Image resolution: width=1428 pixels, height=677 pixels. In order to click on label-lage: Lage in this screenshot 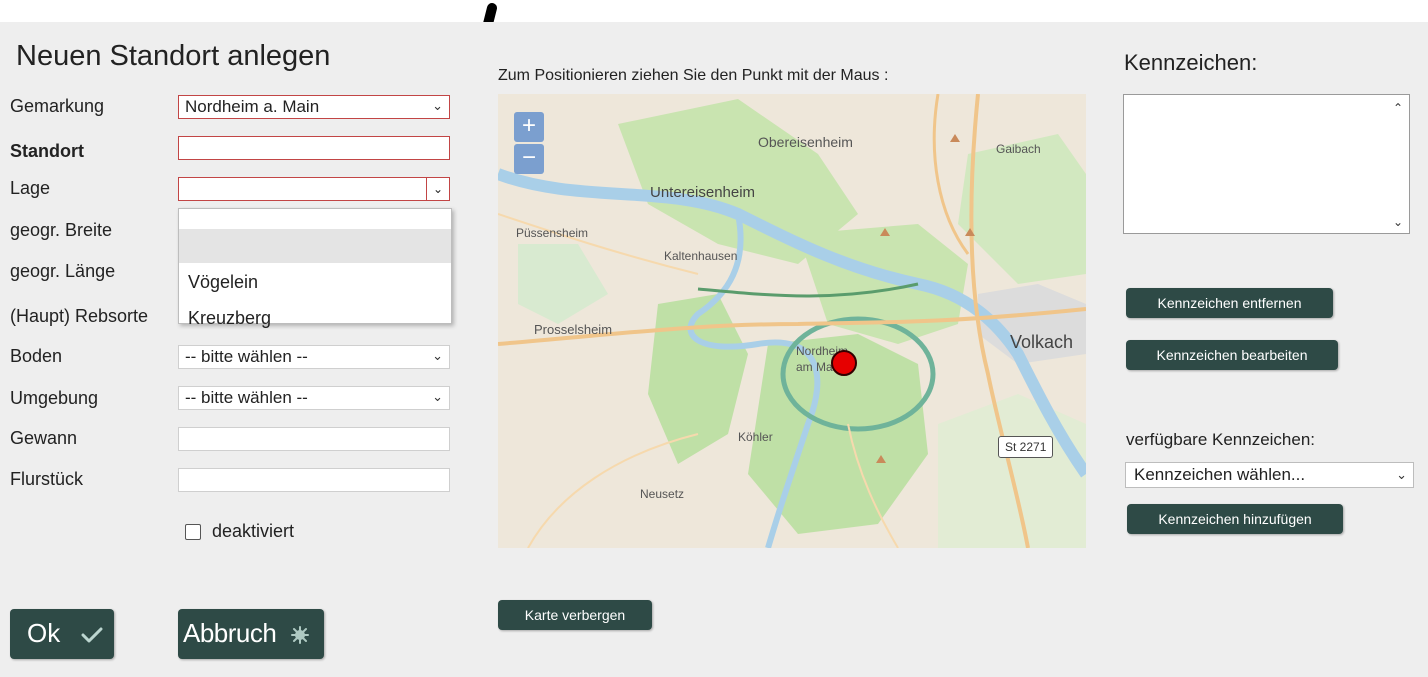, I will do `click(30, 188)`.